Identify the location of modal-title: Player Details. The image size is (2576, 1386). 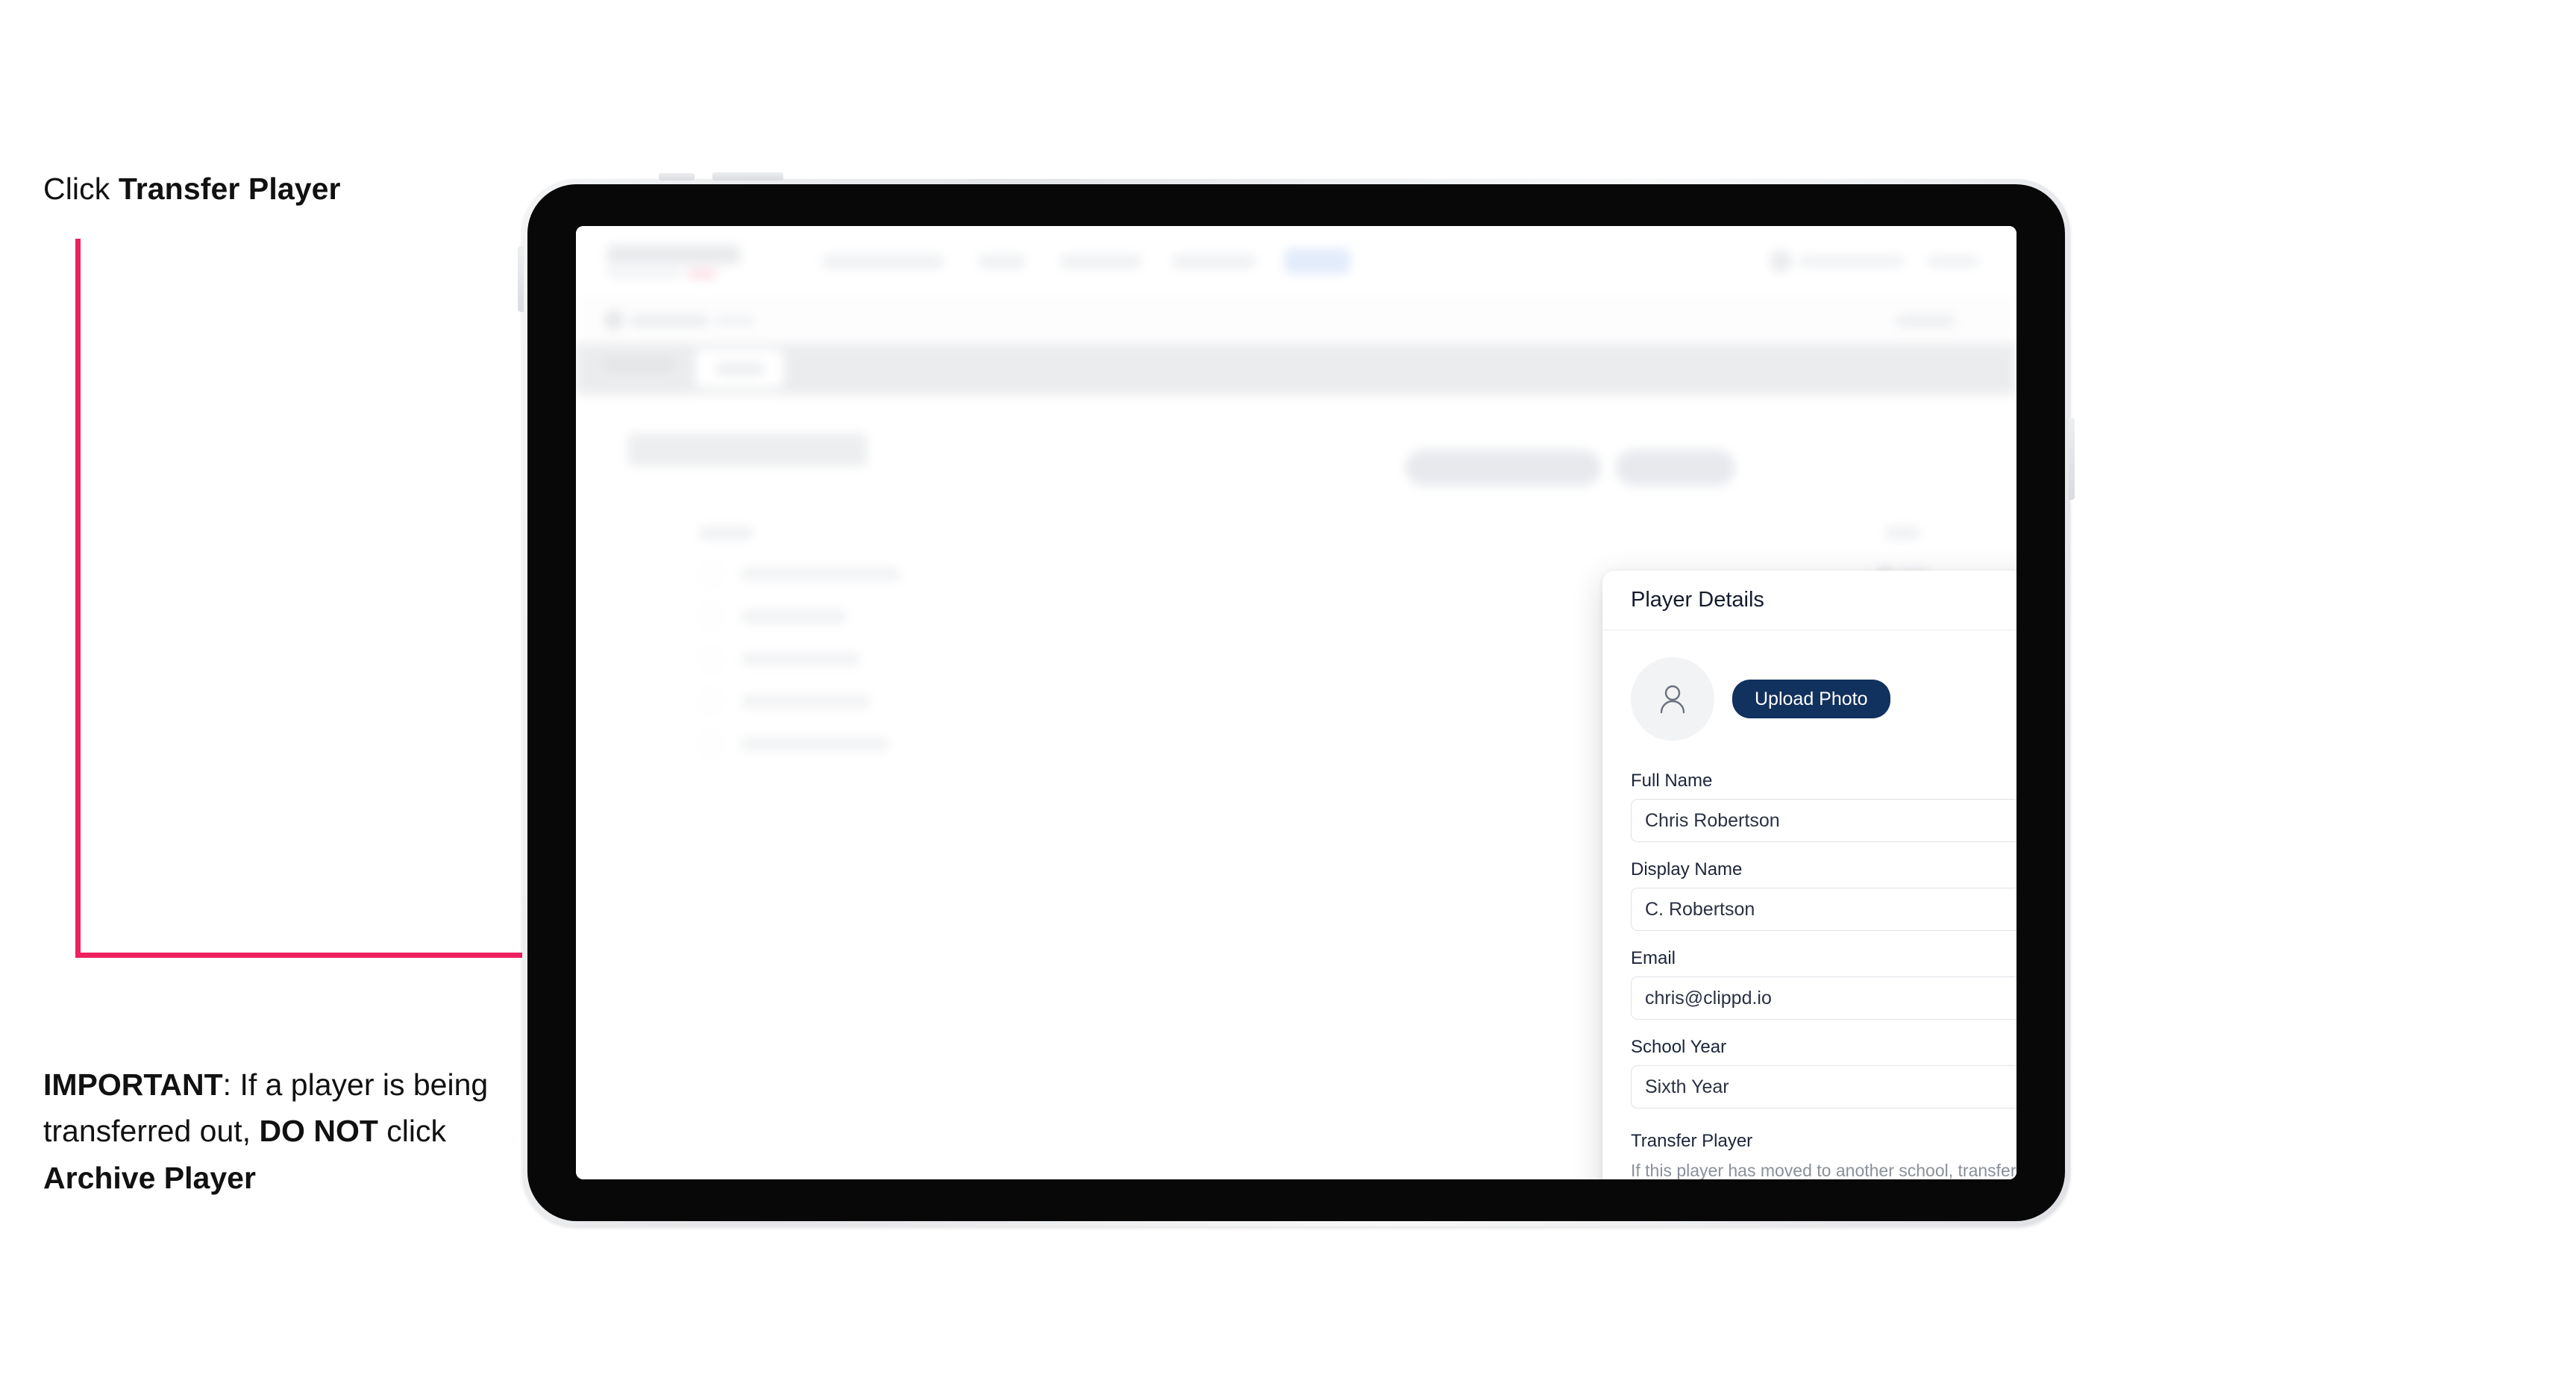
(1697, 600).